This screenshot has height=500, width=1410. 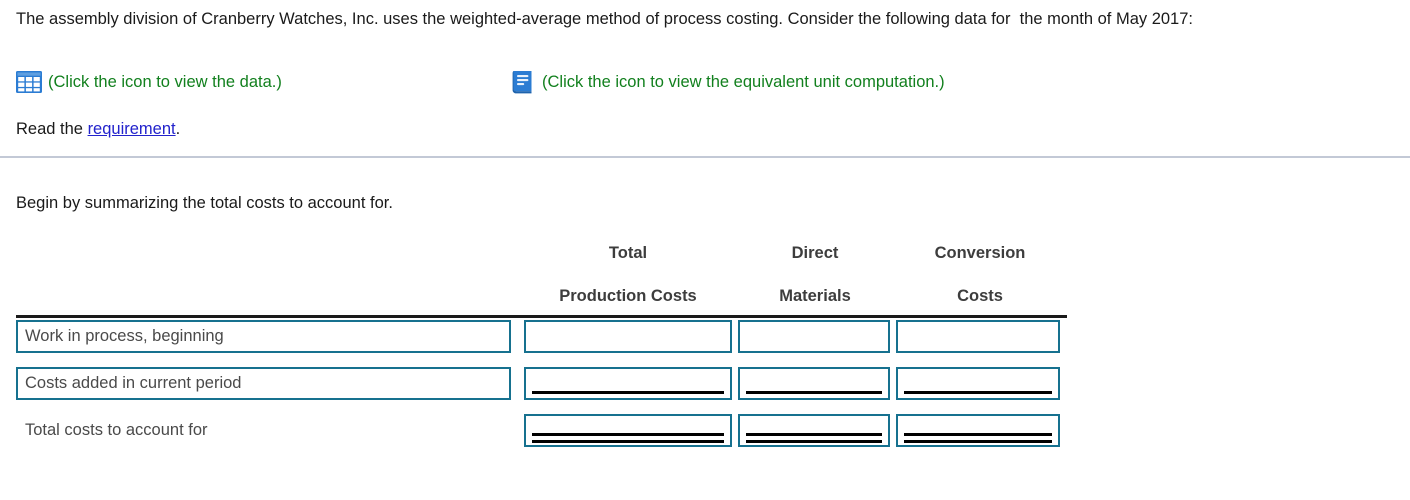 What do you see at coordinates (978, 383) in the screenshot?
I see `input-costs-added-conversion-costs` at bounding box center [978, 383].